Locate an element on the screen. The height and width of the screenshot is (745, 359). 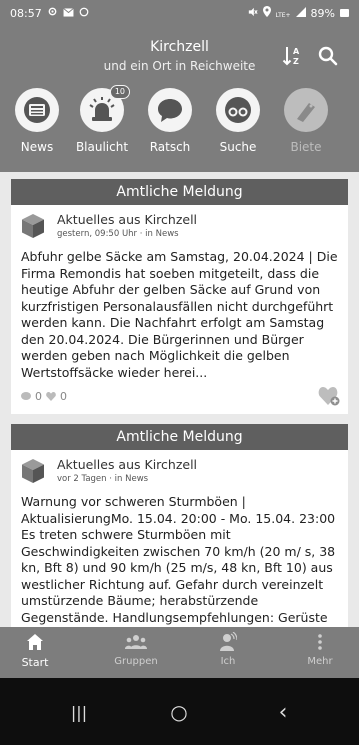
app-header: Kirchzell und ein Ort in Reichweite A Z is located at coordinates (179, 55).